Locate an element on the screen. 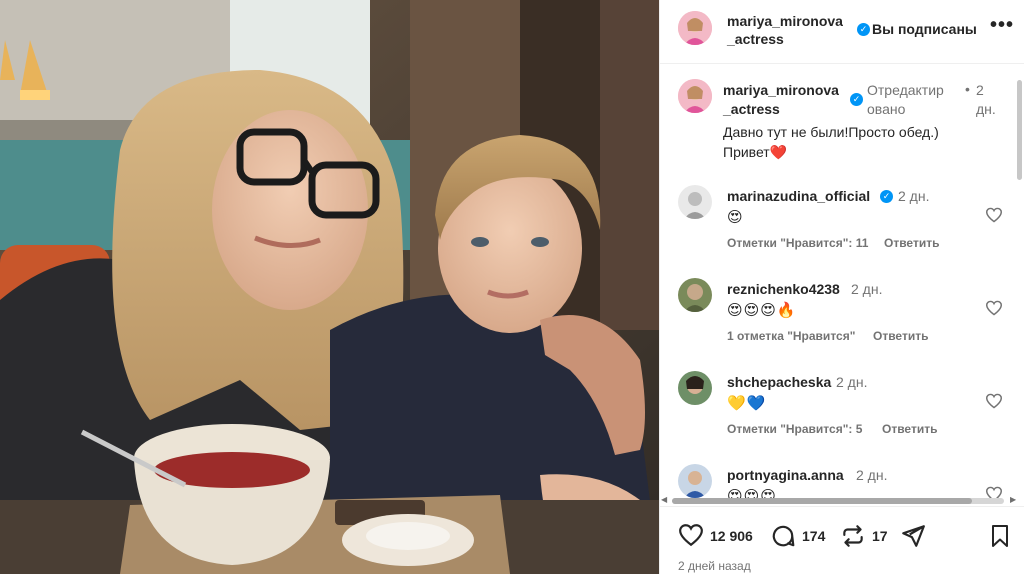 The width and height of the screenshot is (1024, 574). edited-label: Отредактир овано is located at coordinates (905, 99).